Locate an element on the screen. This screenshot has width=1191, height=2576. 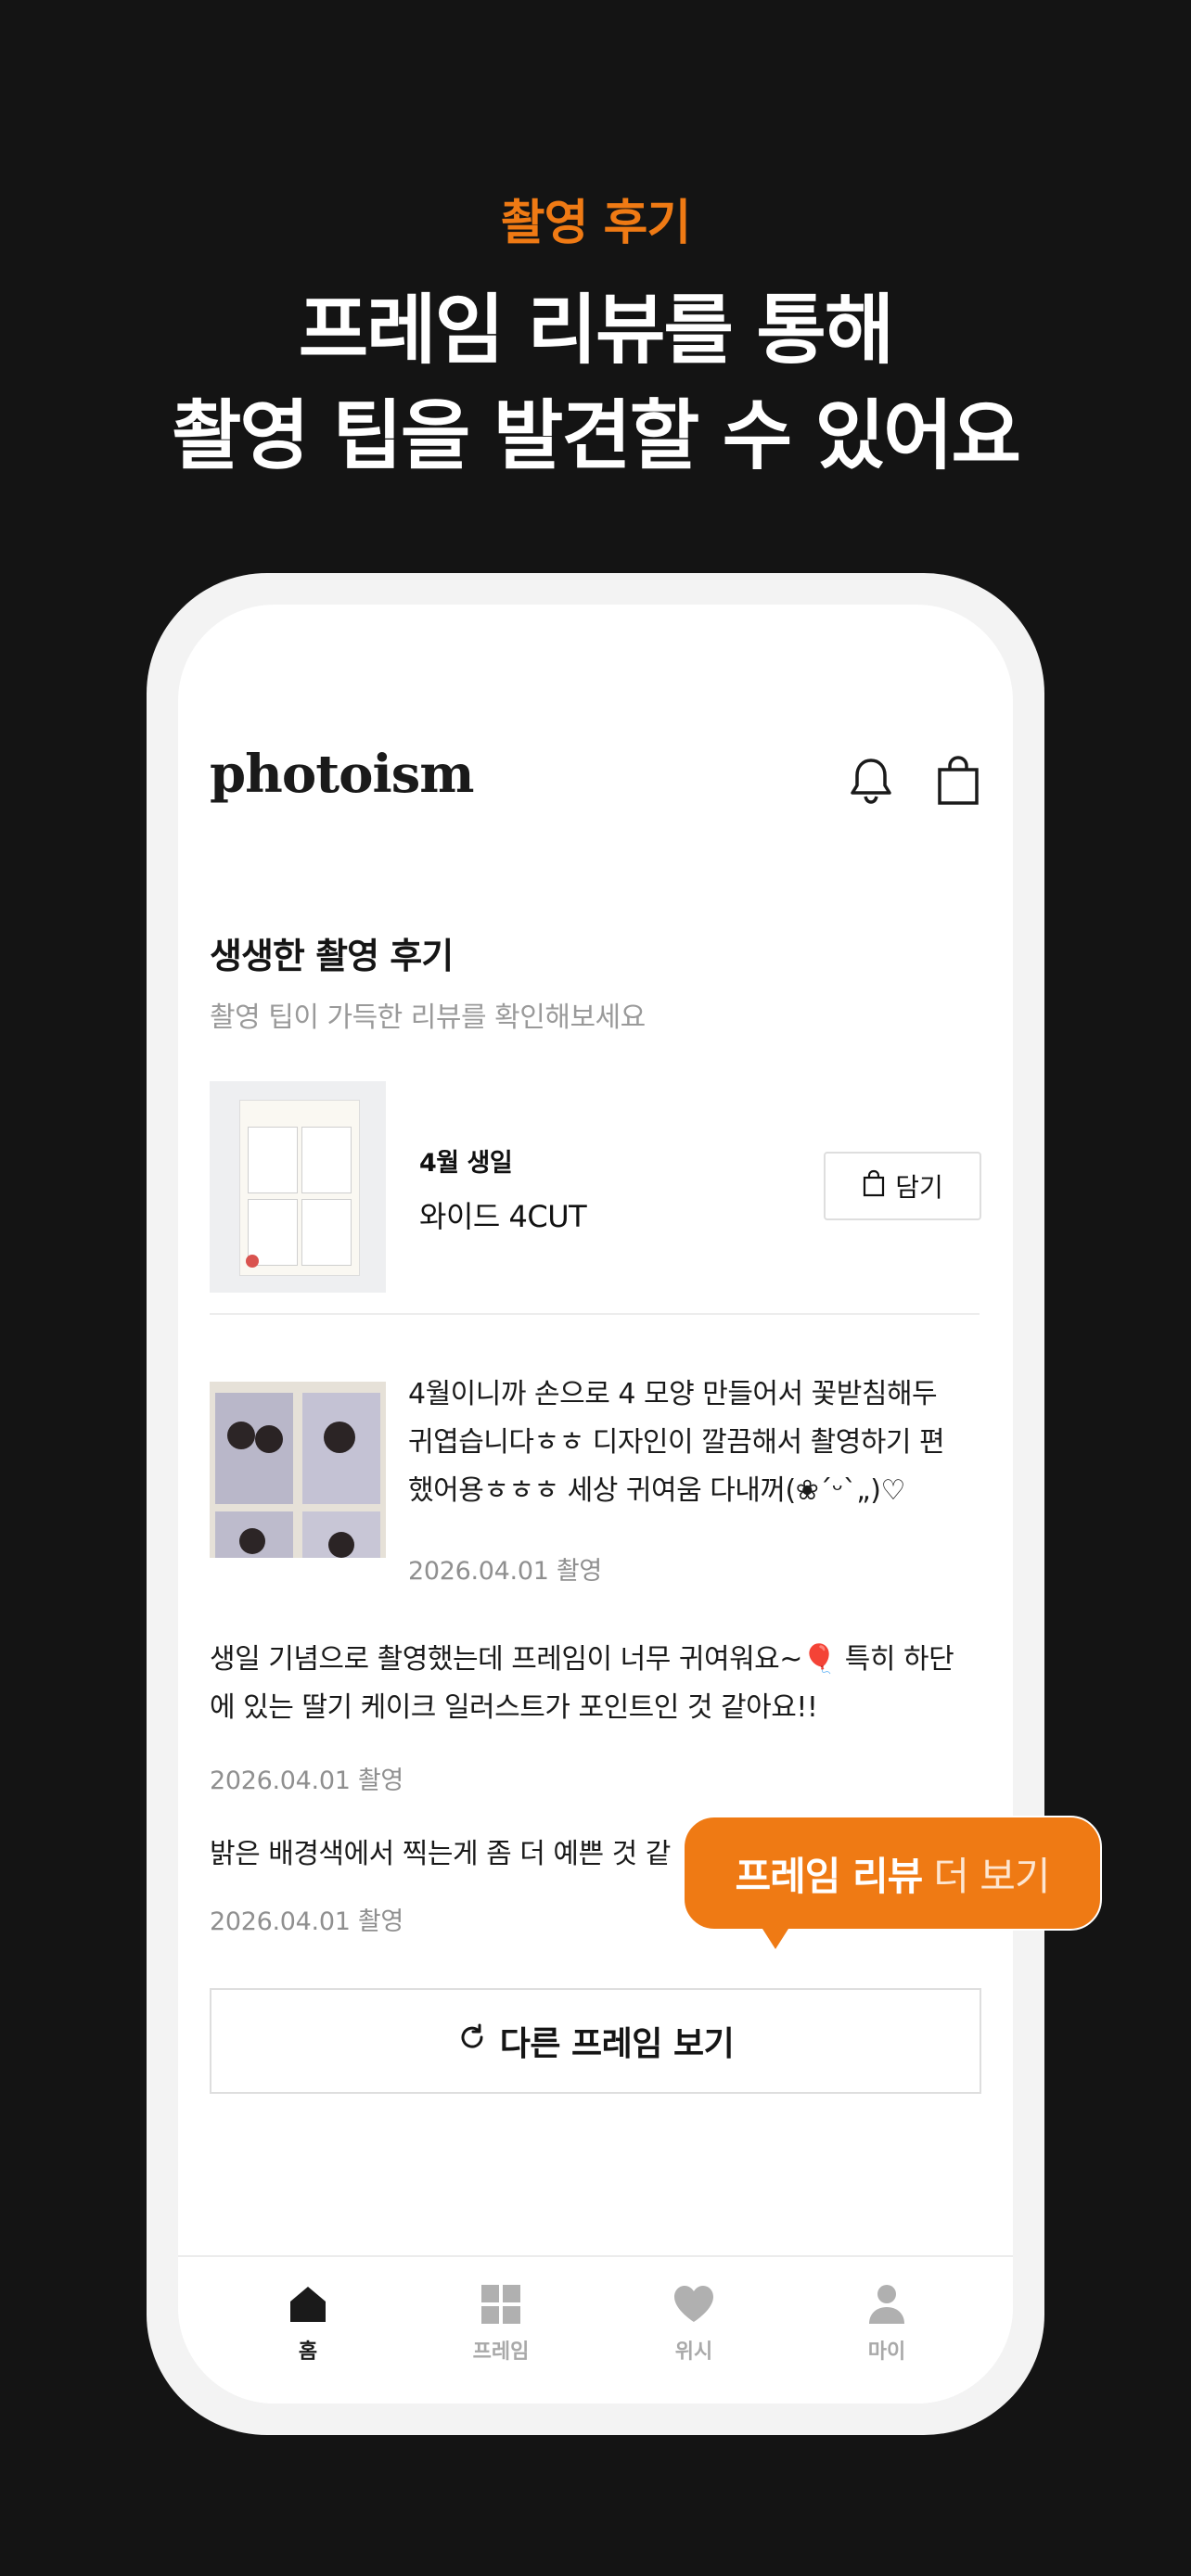
section-subtitle: 촬영 팁이 가득한 리뷰를 확인해보세요 is located at coordinates (428, 1017).